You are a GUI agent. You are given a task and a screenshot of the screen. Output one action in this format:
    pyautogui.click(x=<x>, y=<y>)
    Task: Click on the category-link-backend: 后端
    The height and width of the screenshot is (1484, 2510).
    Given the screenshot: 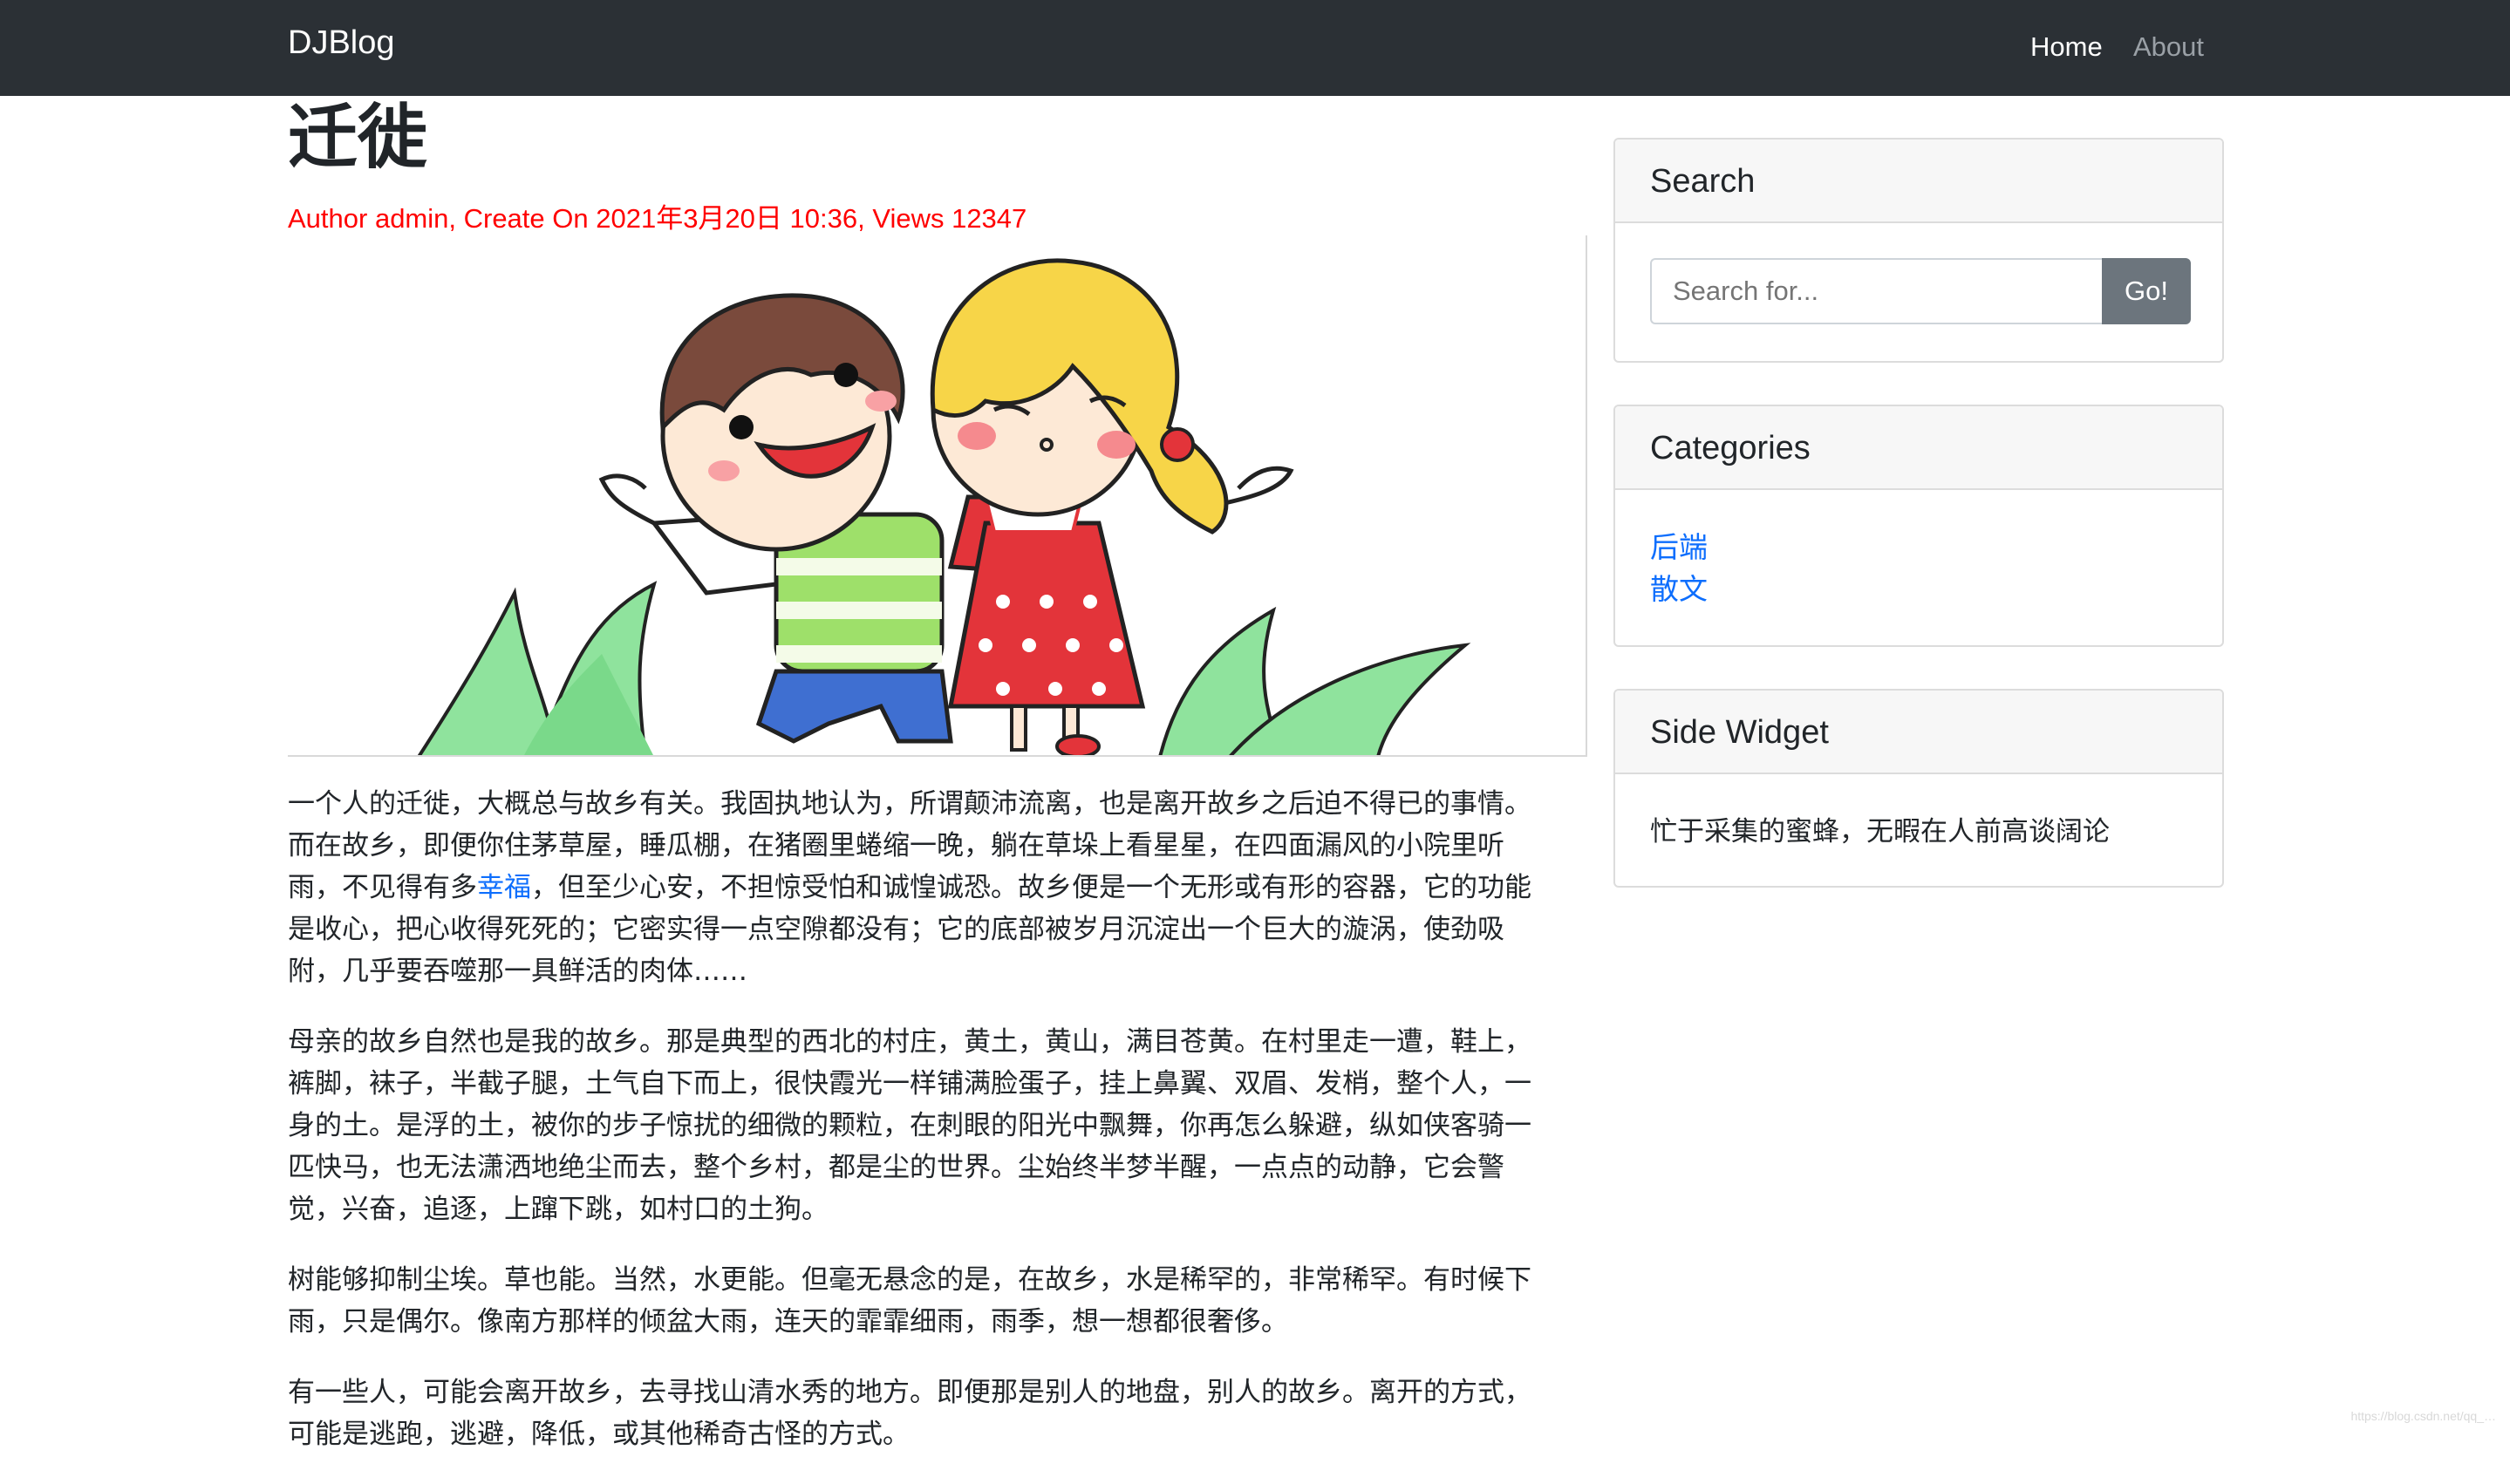 What is the action you would take?
    pyautogui.click(x=1679, y=547)
    